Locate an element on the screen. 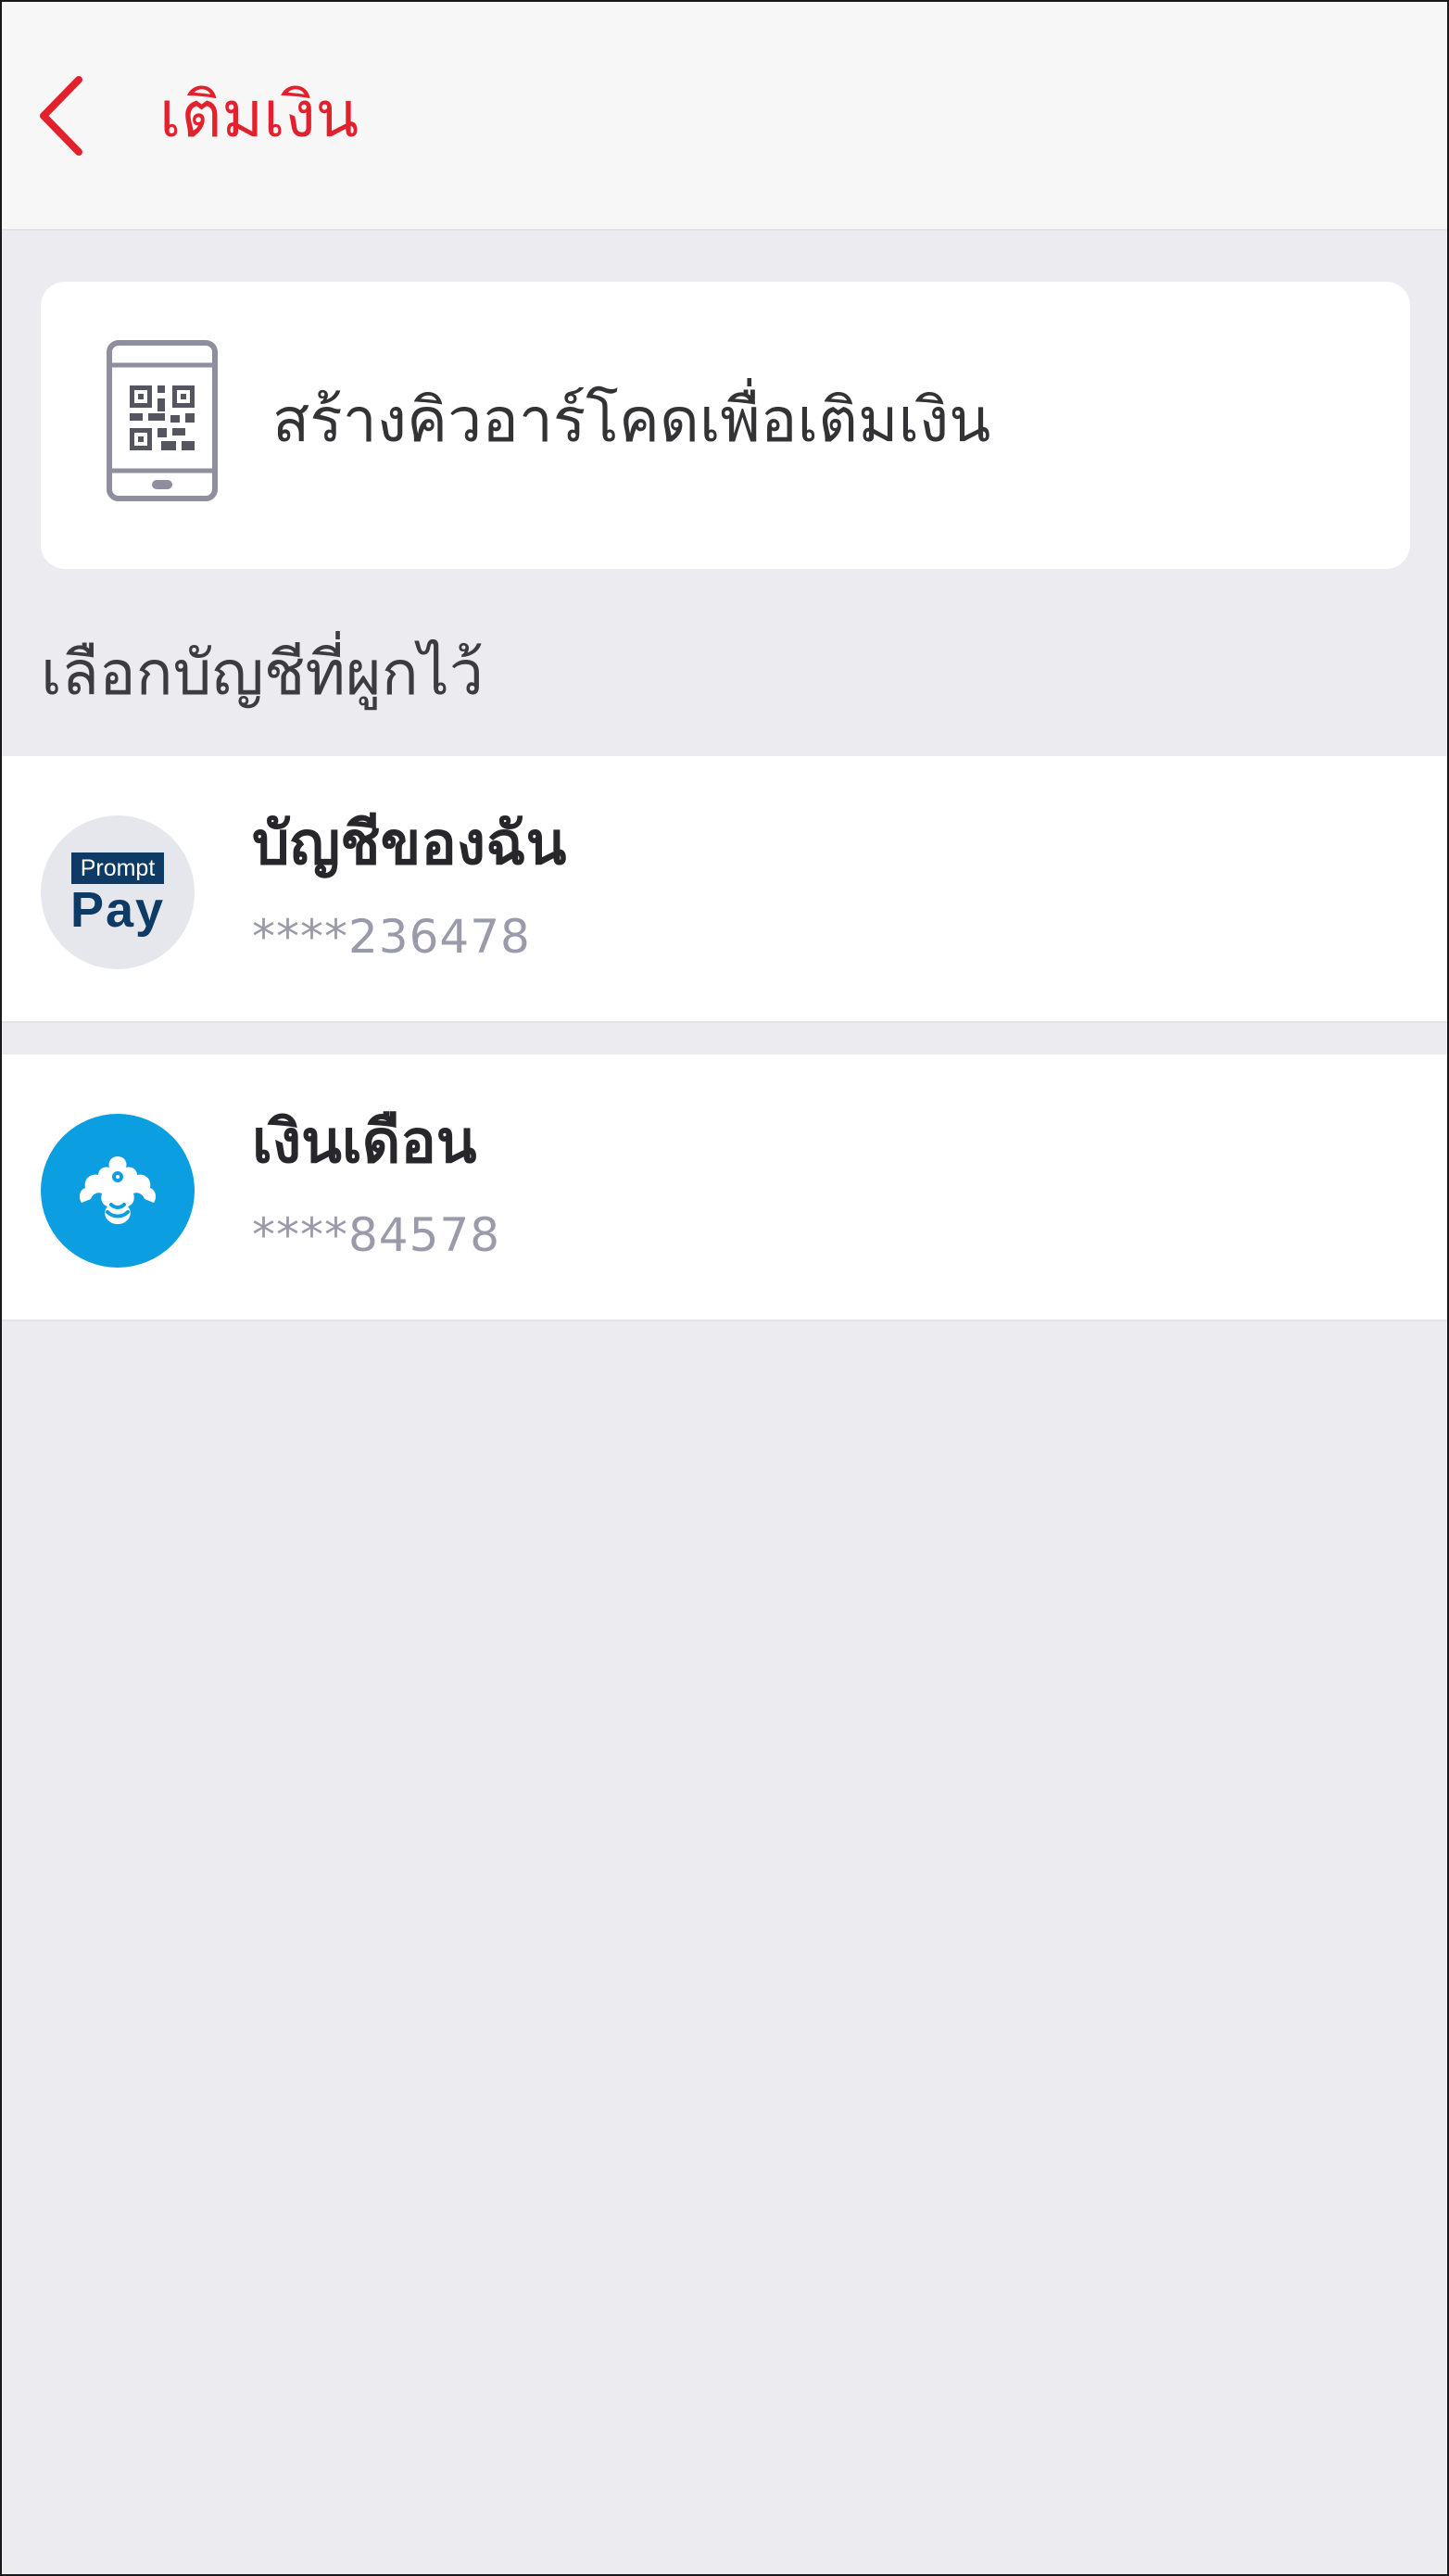 This screenshot has width=1449, height=2576. account-number: ****236478 is located at coordinates (391, 937).